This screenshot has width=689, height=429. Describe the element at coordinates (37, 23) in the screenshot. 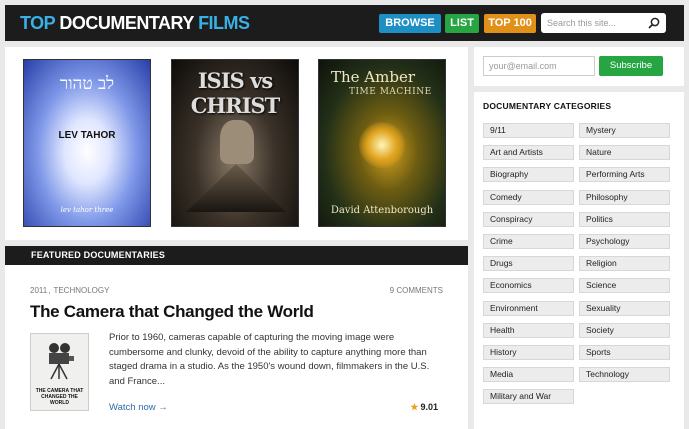

I see `logo-top: TOP` at that location.